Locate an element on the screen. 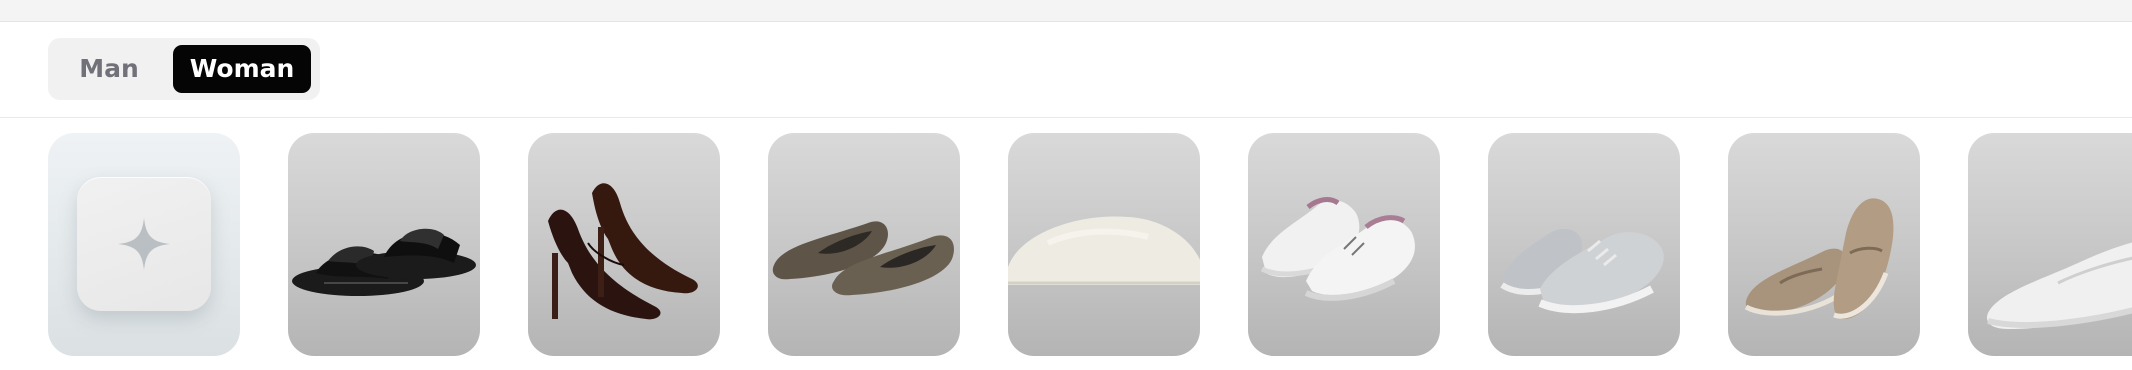  knit-ballet-flats-image is located at coordinates (863, 258).